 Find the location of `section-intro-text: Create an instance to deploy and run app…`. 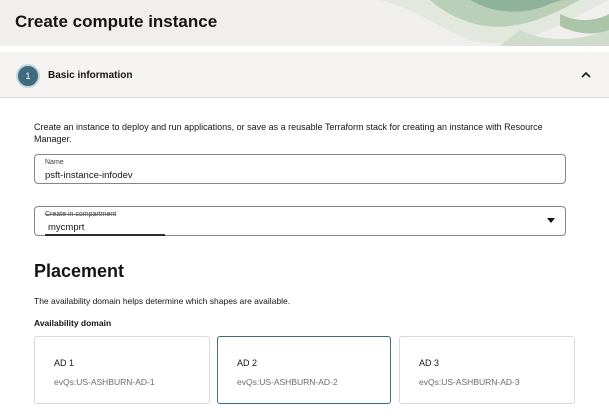

section-intro-text: Create an instance to deploy and run app… is located at coordinates (288, 133).